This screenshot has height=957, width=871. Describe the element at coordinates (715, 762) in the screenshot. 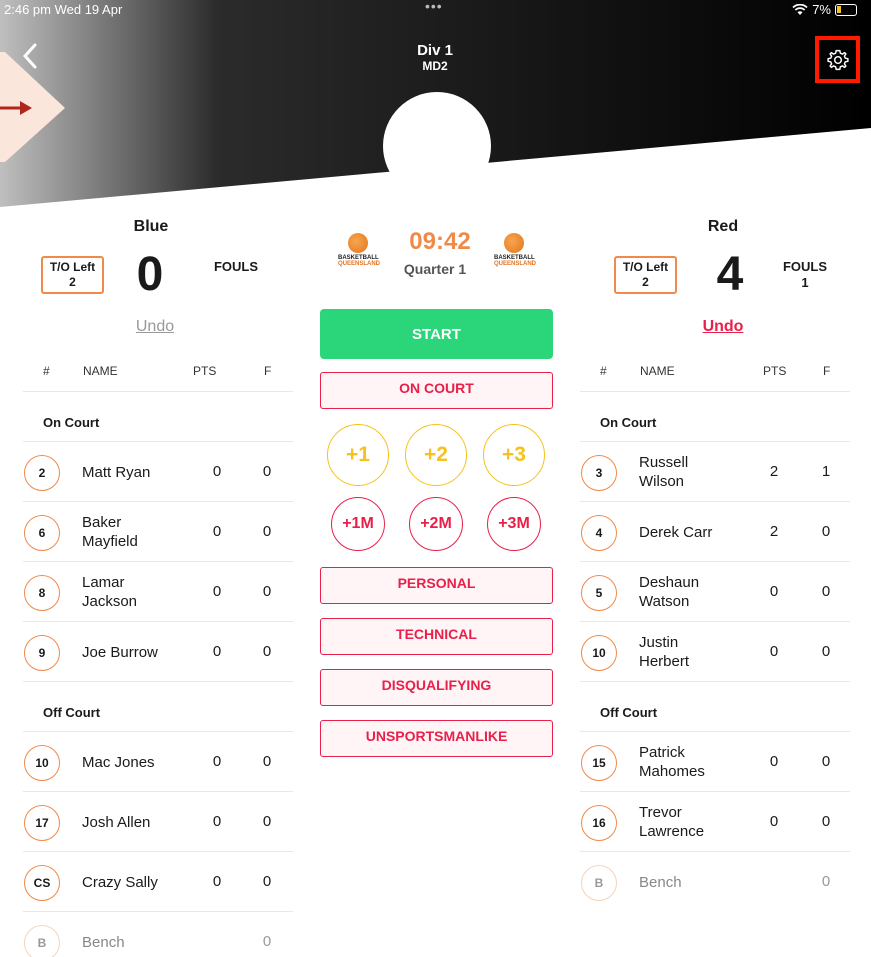

I see `player-row: 15 Patrick Mahomes 0 0` at that location.